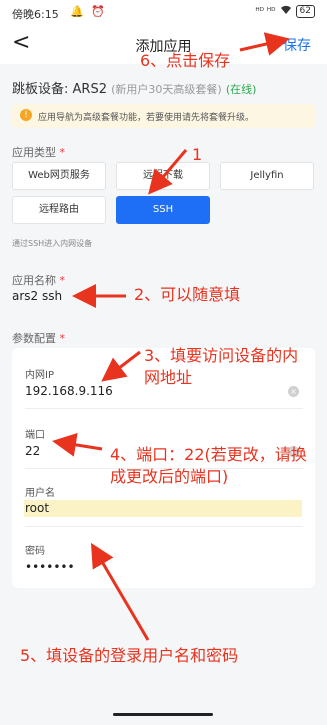  Describe the element at coordinates (35, 551) in the screenshot. I see `password-label: 密码` at that location.